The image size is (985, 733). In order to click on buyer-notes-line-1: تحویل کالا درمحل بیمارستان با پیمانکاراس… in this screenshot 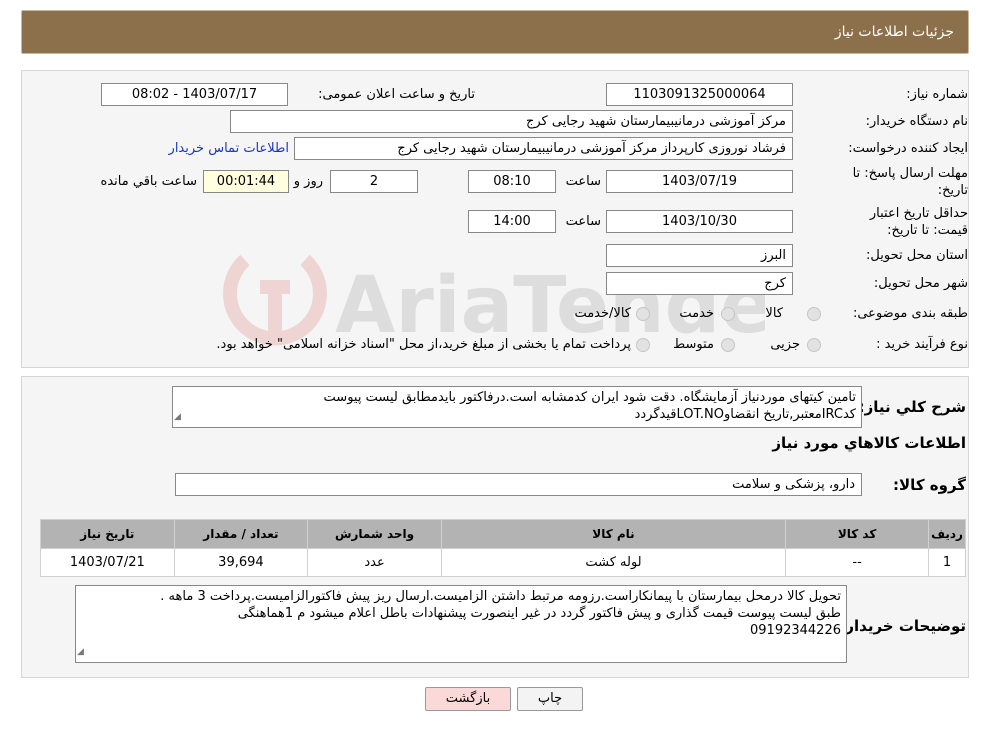, I will do `click(500, 596)`.